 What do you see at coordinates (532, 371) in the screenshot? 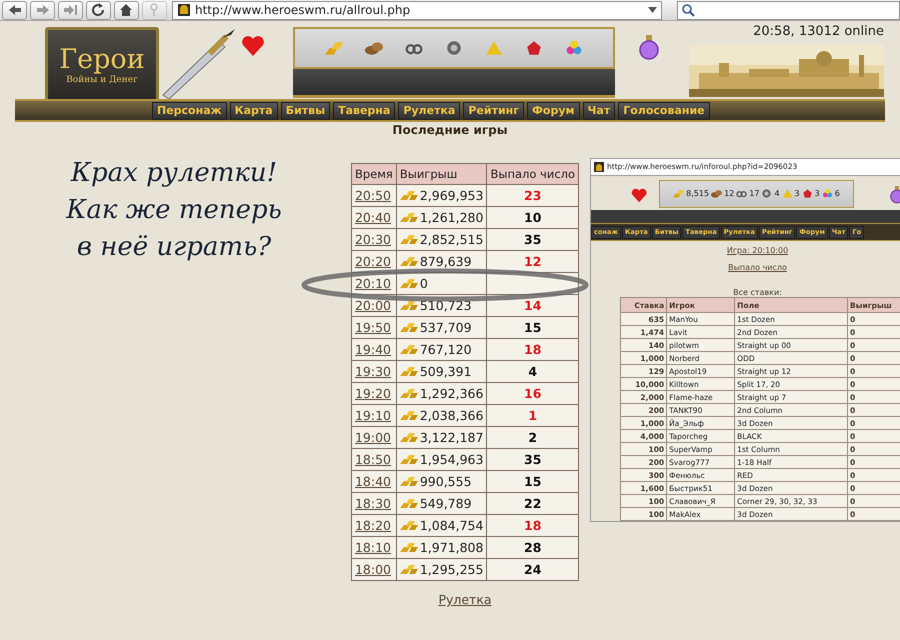
I see `winning-number: 4` at bounding box center [532, 371].